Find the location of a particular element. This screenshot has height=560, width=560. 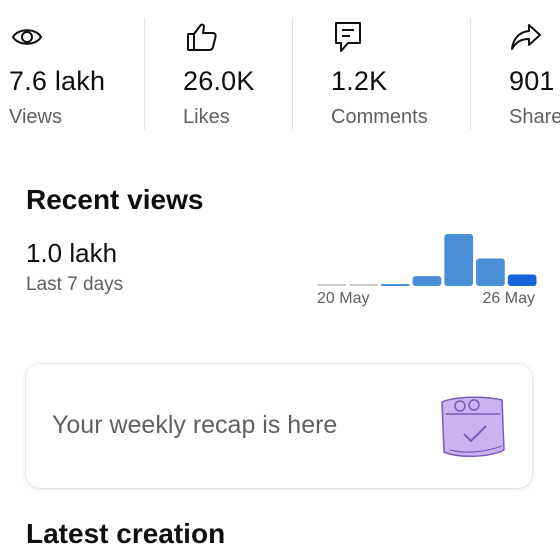

stat-likes: 26.0K Likes is located at coordinates (218, 70).